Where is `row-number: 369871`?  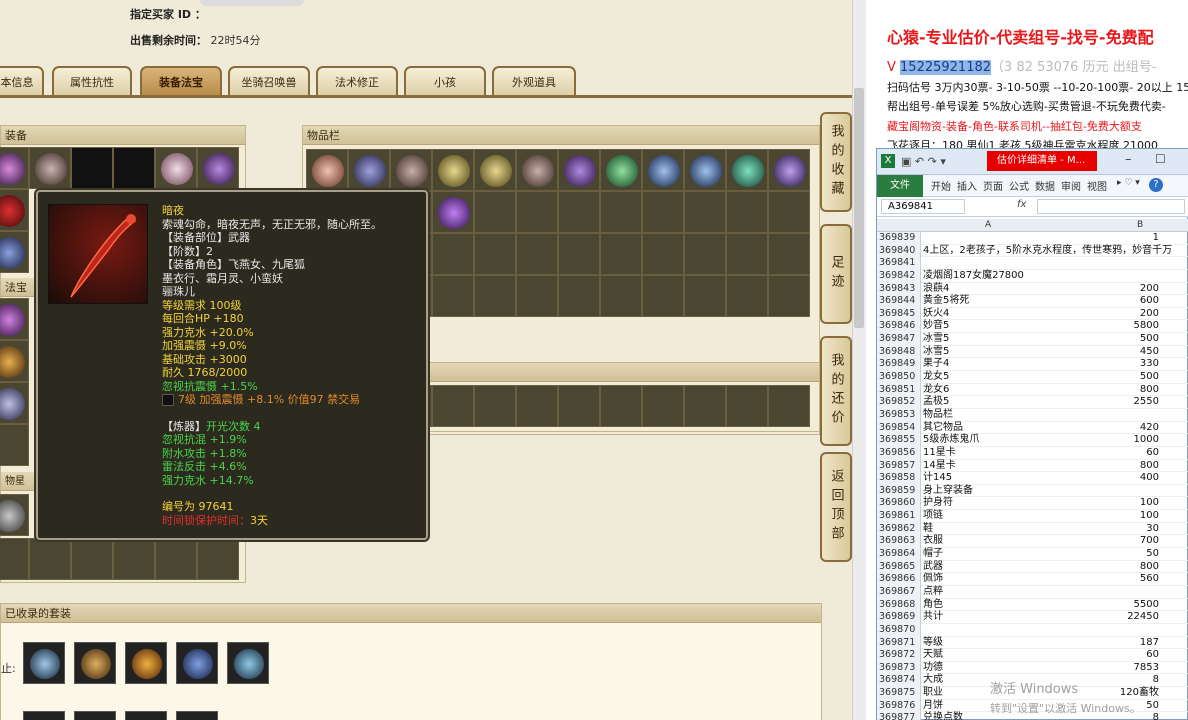 row-number: 369871 is located at coordinates (899, 643).